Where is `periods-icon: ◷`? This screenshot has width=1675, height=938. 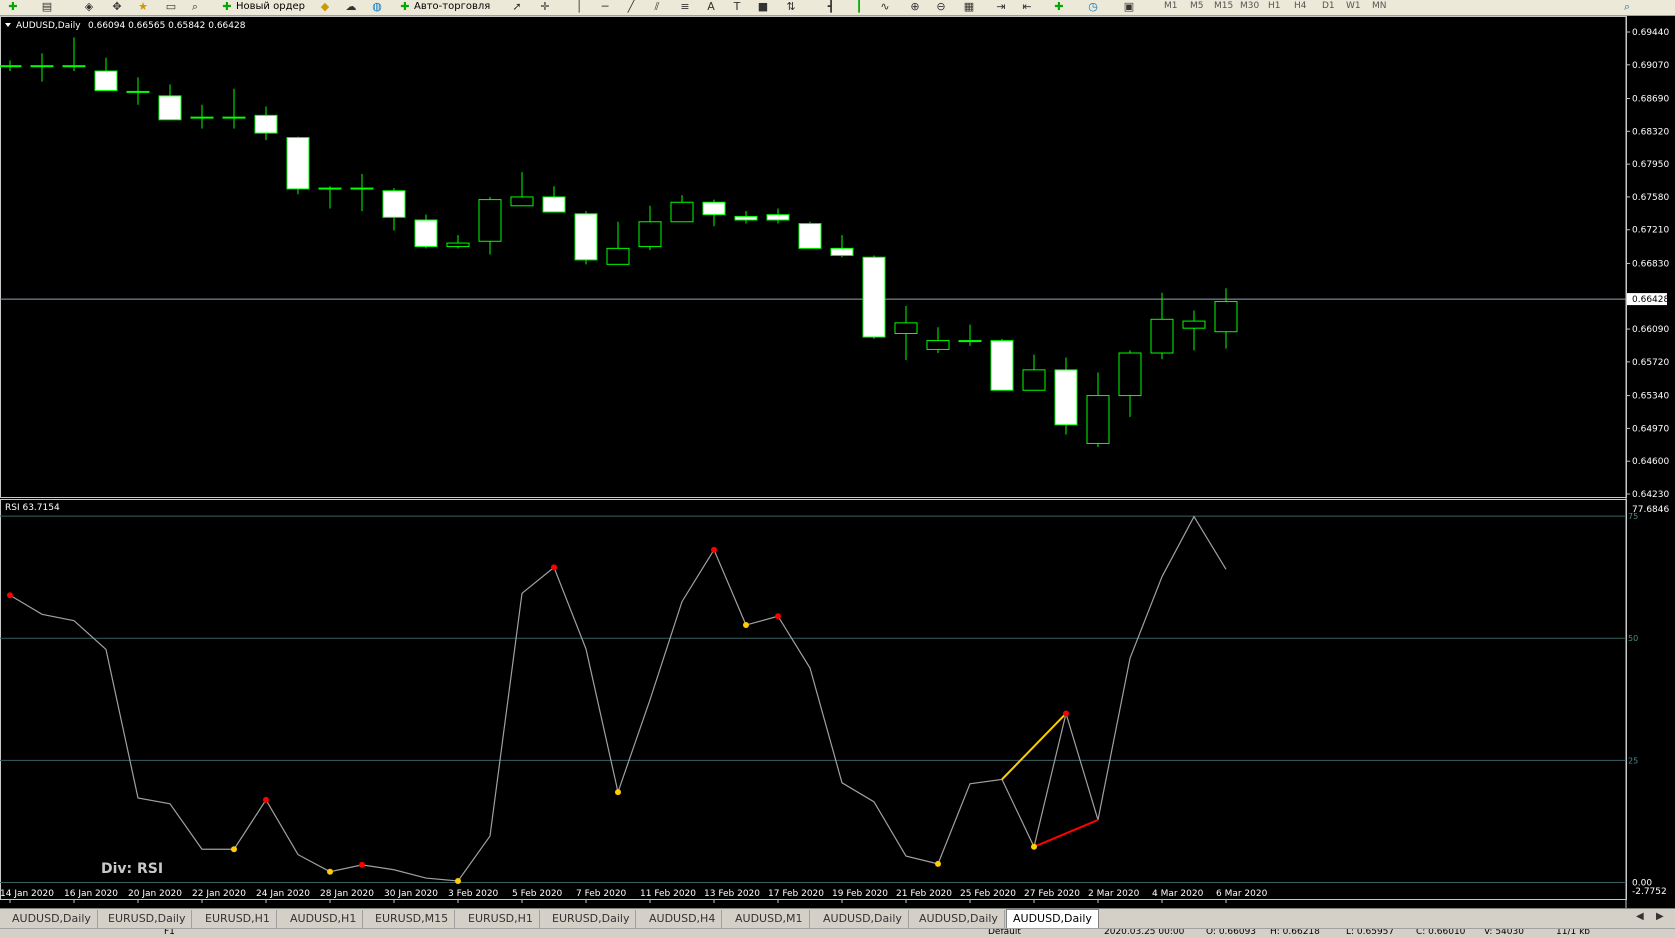
periods-icon: ◷ is located at coordinates (1093, 7).